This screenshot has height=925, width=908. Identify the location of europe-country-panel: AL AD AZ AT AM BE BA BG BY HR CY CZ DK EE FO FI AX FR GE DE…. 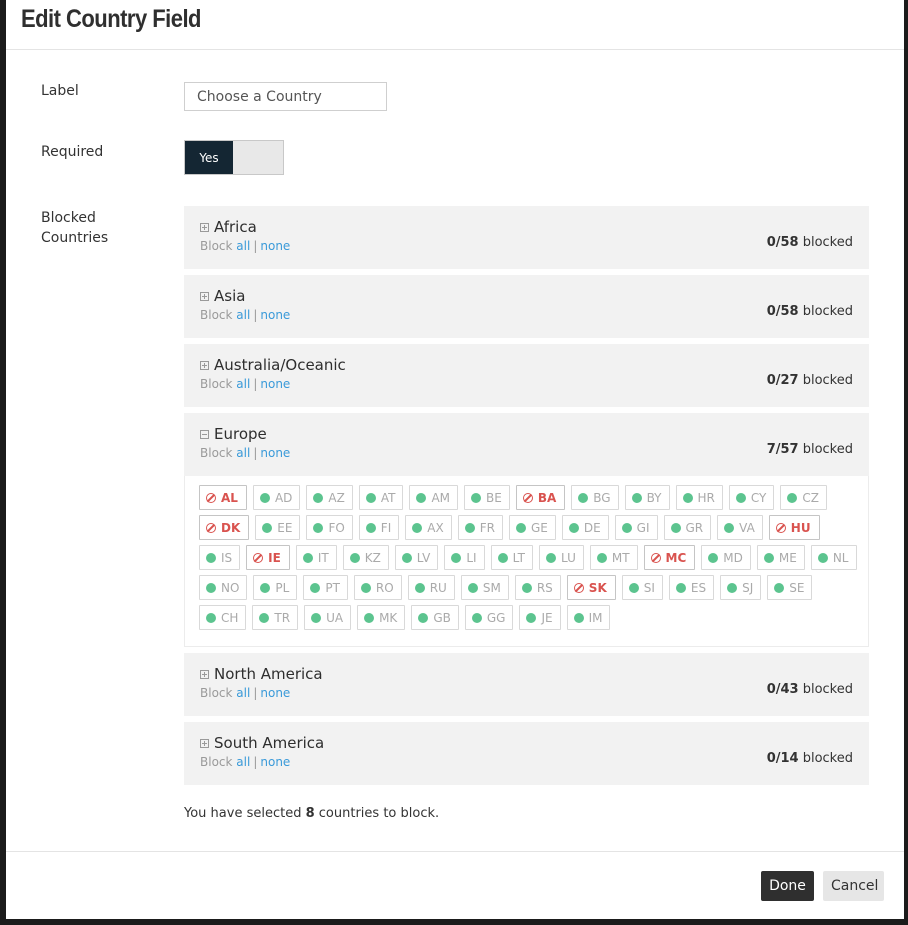
(526, 561).